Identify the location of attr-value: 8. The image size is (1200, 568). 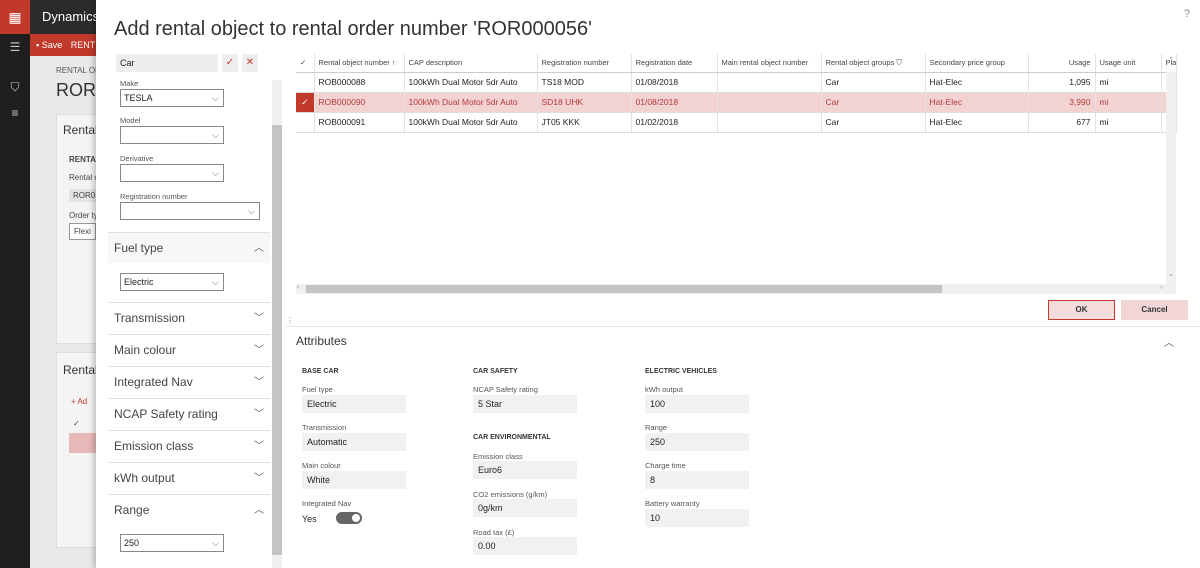
(697, 480).